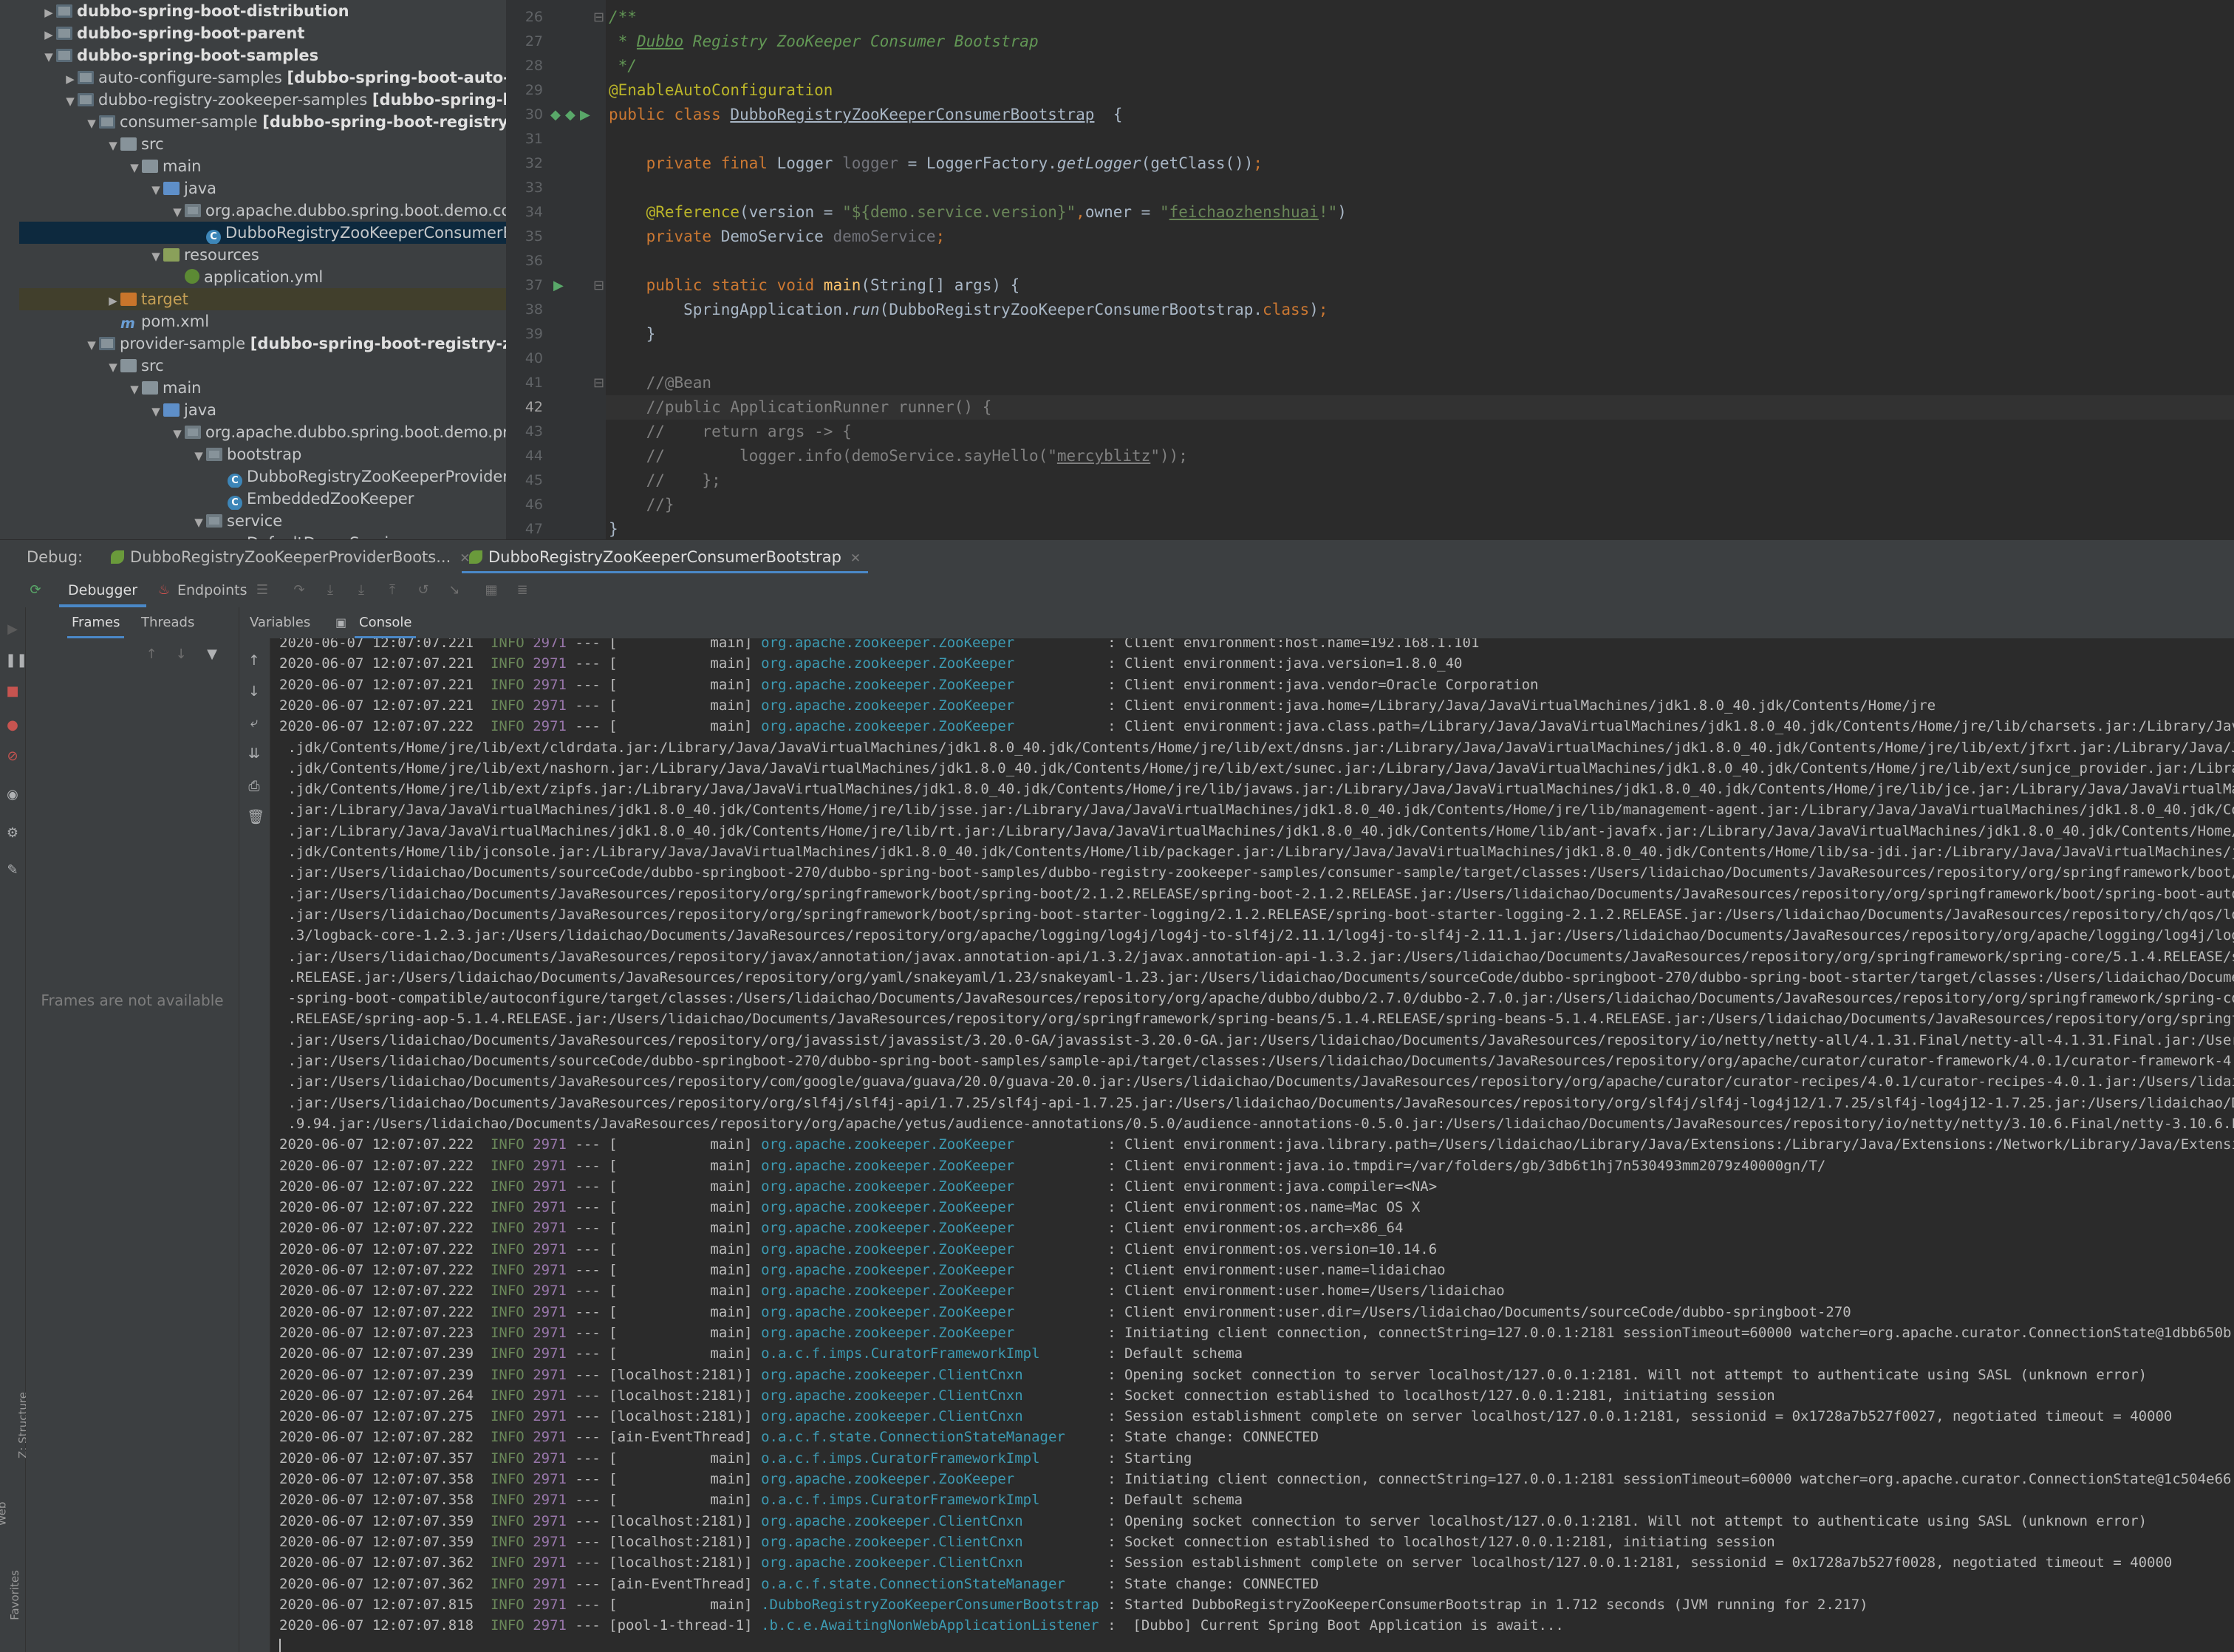  I want to click on folder-icon, so click(150, 388).